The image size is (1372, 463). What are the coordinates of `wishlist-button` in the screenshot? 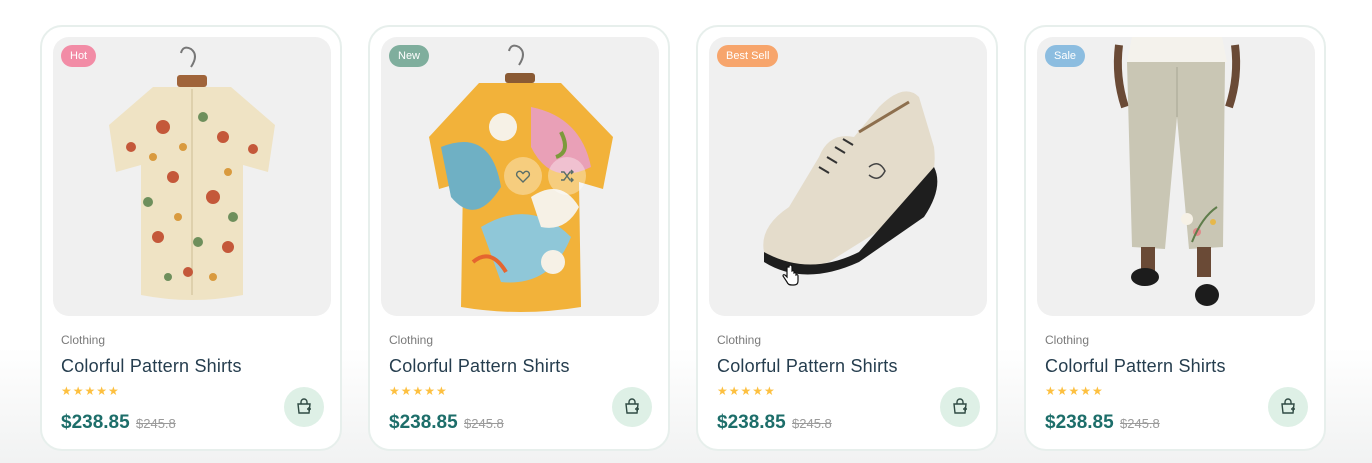 It's located at (523, 176).